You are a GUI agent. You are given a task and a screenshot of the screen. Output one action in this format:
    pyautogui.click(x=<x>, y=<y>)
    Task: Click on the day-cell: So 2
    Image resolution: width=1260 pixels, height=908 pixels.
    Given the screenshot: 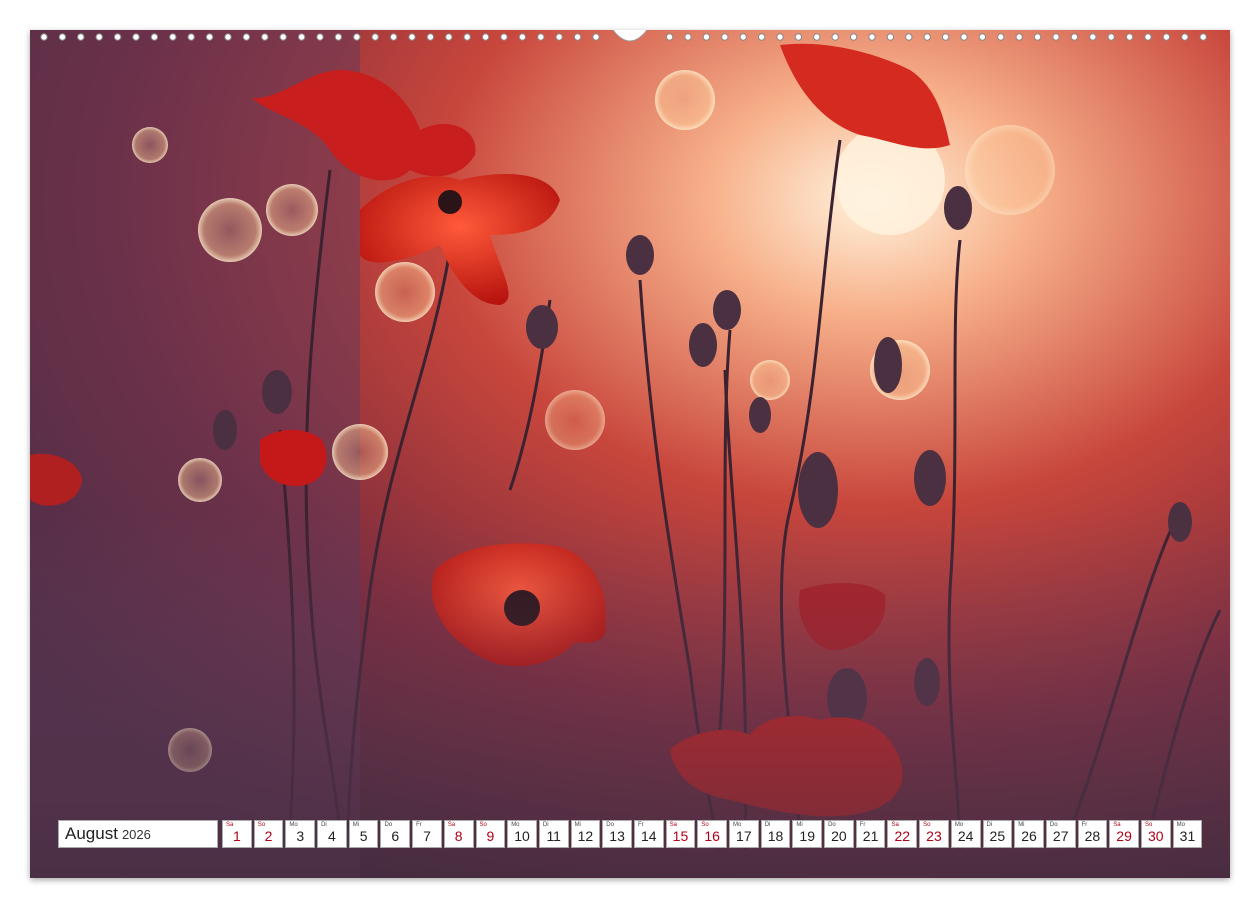 What is the action you would take?
    pyautogui.click(x=268, y=834)
    